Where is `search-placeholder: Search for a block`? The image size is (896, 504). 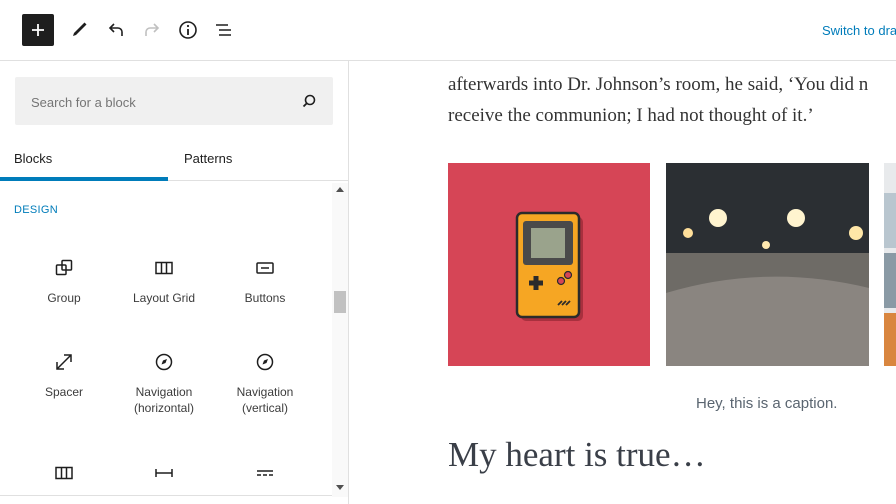
search-placeholder: Search for a block is located at coordinates (83, 102).